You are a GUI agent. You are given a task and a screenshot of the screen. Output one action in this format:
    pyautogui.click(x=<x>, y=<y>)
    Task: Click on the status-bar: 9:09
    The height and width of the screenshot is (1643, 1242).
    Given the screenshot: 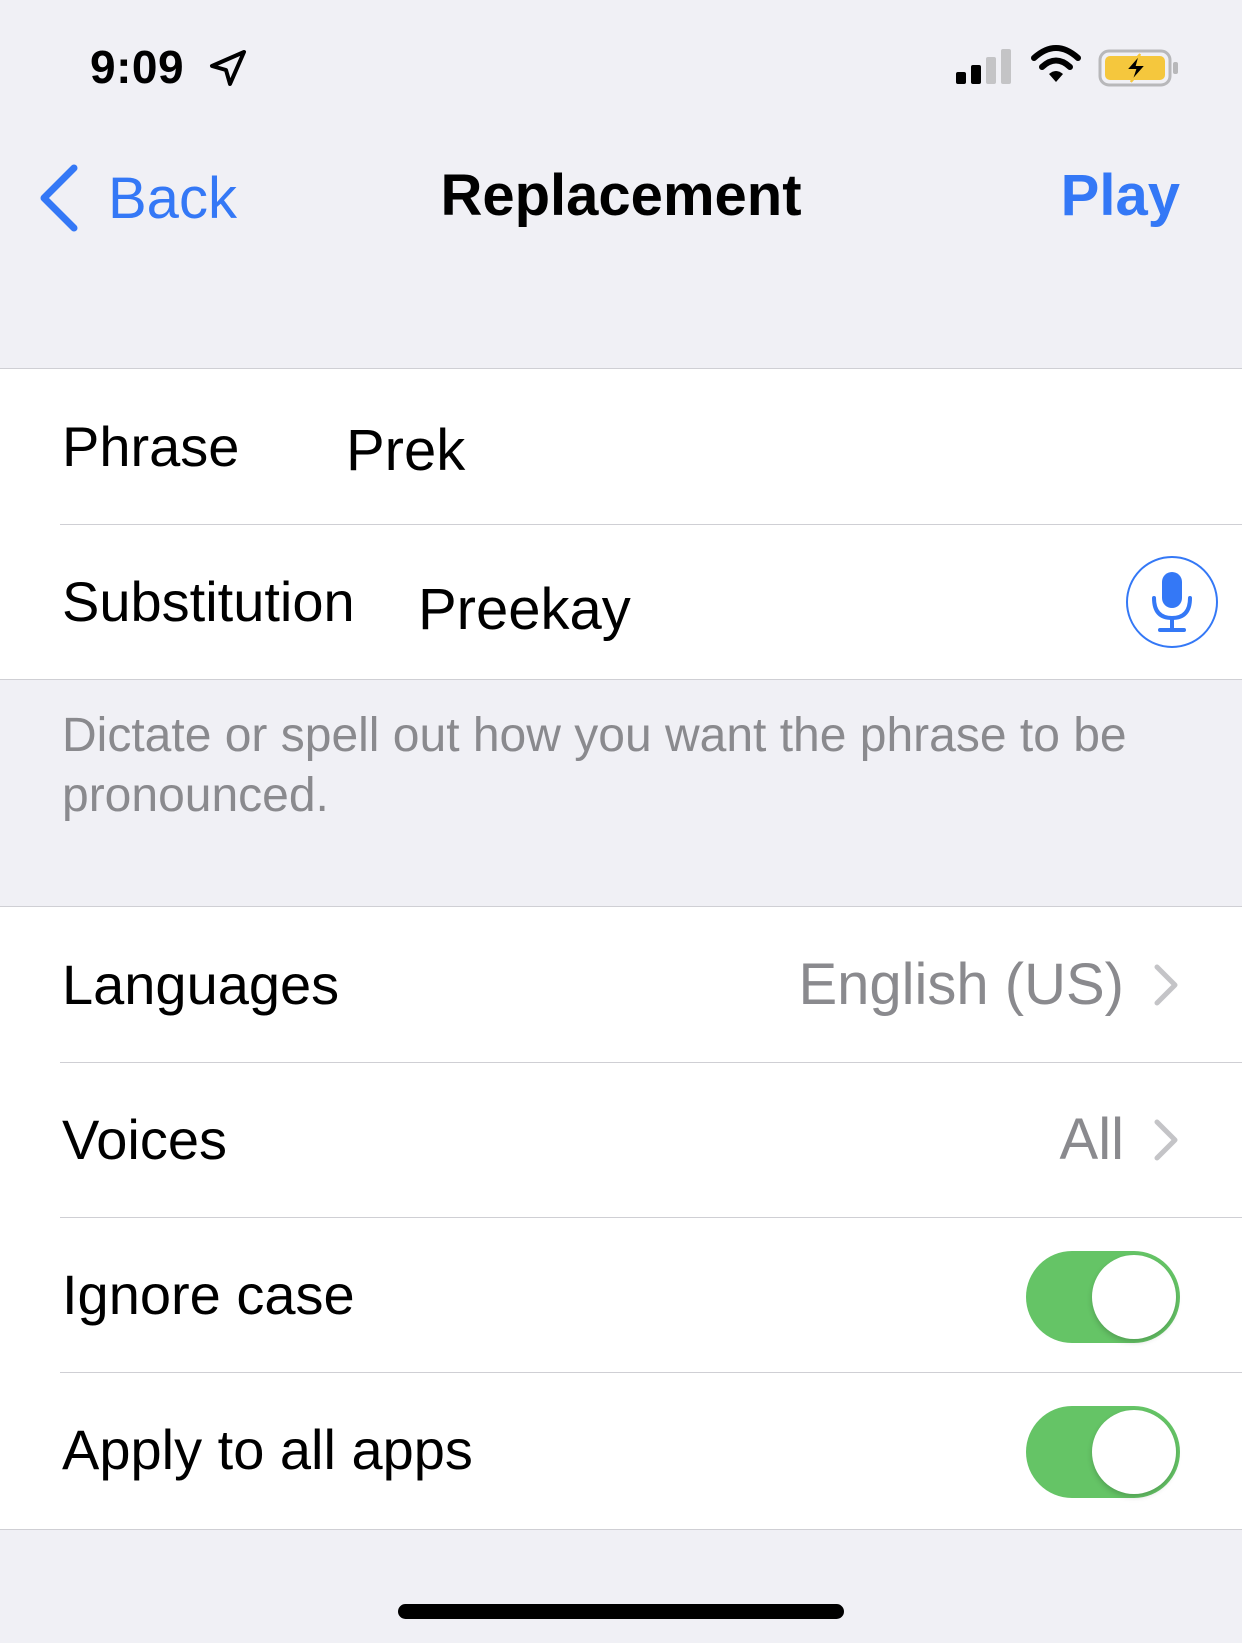 What is the action you would take?
    pyautogui.click(x=621, y=65)
    